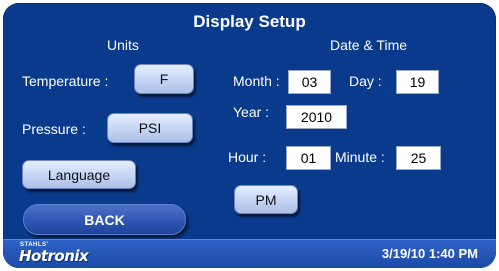 This screenshot has height=271, width=499. I want to click on temperature-unit-button: F, so click(164, 79).